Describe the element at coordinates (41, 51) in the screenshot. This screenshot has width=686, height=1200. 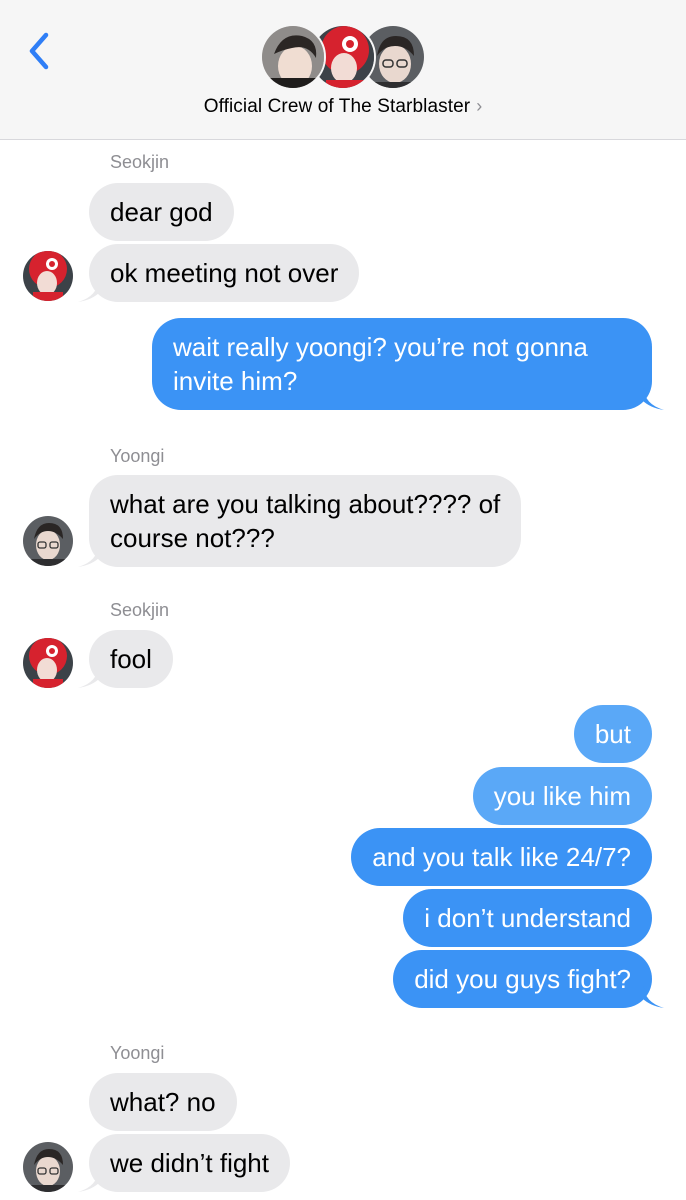
I see `chevron-left-icon` at that location.